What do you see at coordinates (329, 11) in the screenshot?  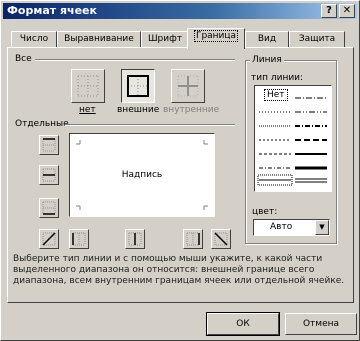 I see `help-button: ?` at bounding box center [329, 11].